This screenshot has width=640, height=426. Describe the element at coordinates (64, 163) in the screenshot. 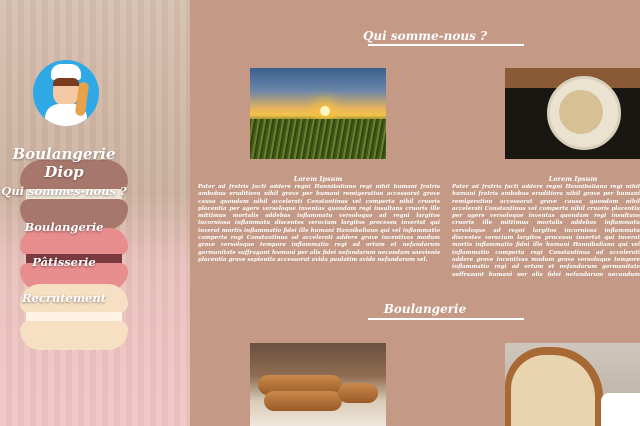

I see `brand-name: Boulangerie Diop` at that location.